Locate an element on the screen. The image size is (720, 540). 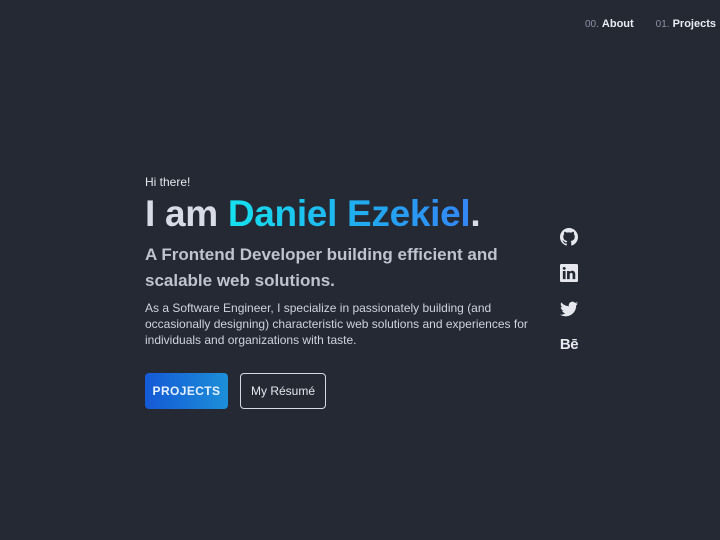
resume-button: My Résumé is located at coordinates (283, 390).